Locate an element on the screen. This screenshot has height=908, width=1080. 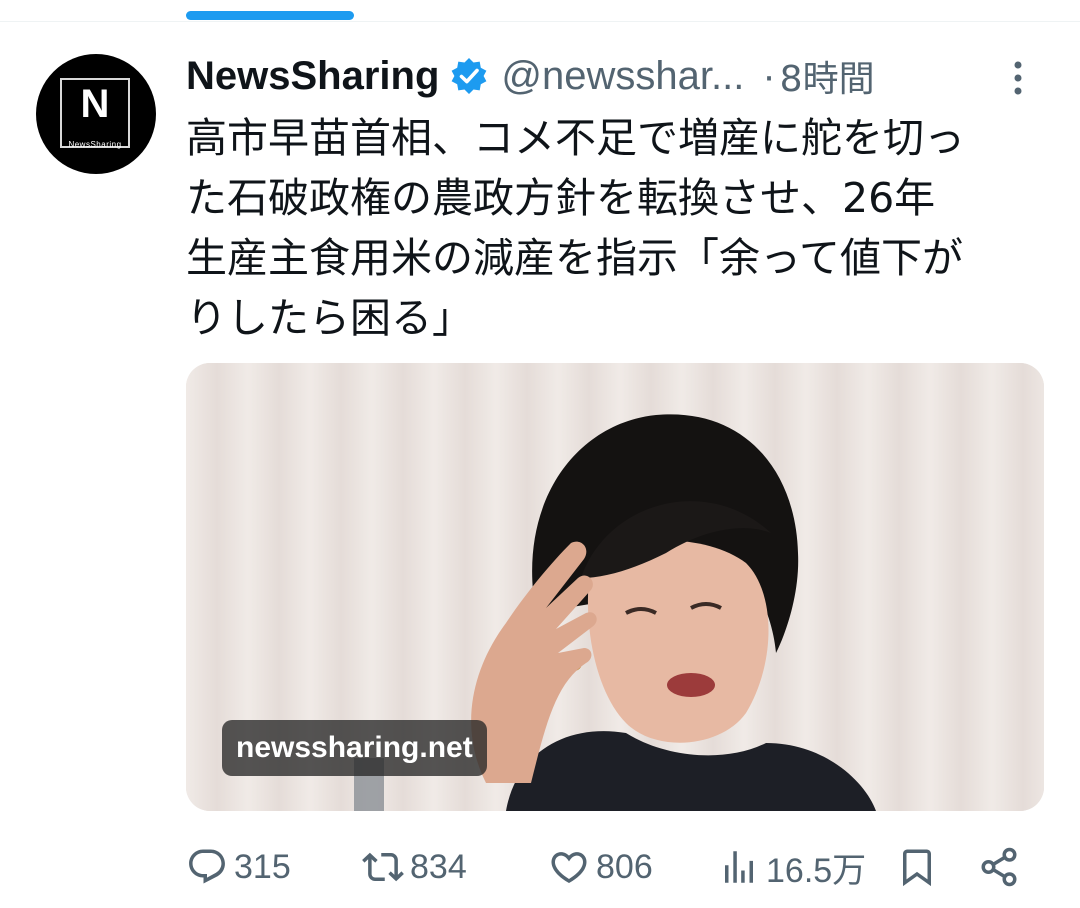
post-actions: 315 834 806 16.5万 is located at coordinates (616, 867).